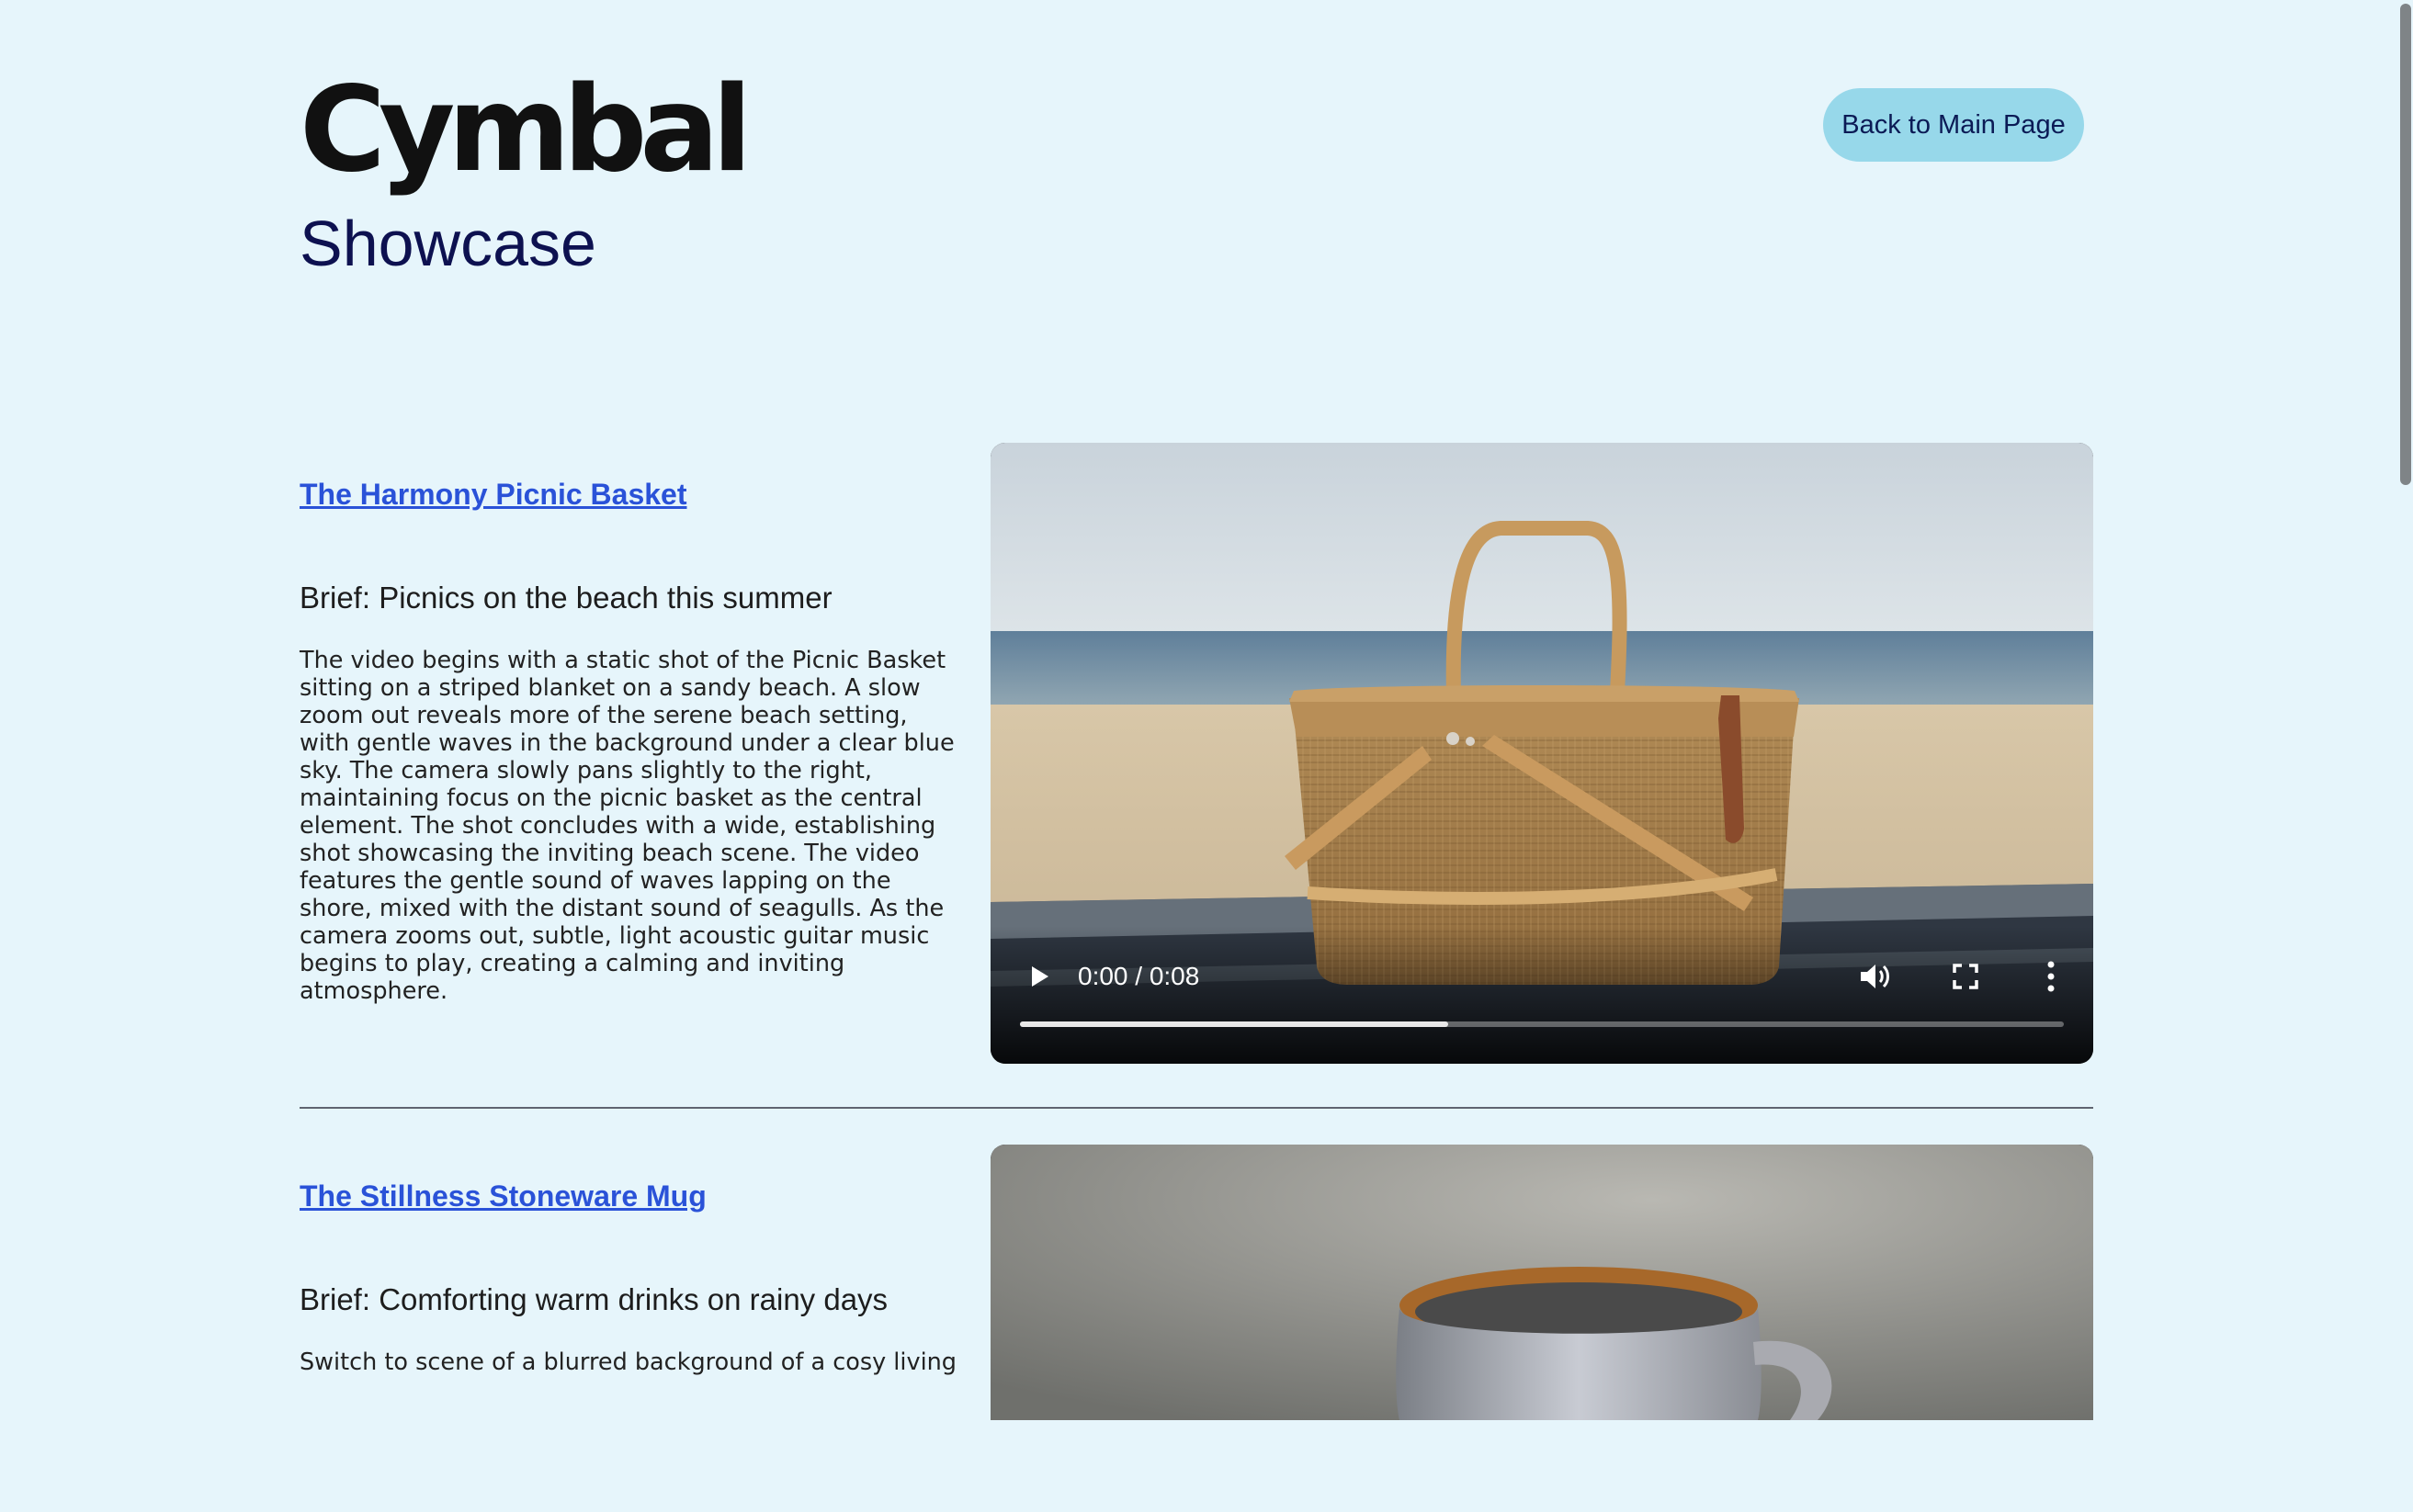 Image resolution: width=2413 pixels, height=1512 pixels. I want to click on cymbal-logo: Cymbal, so click(526, 130).